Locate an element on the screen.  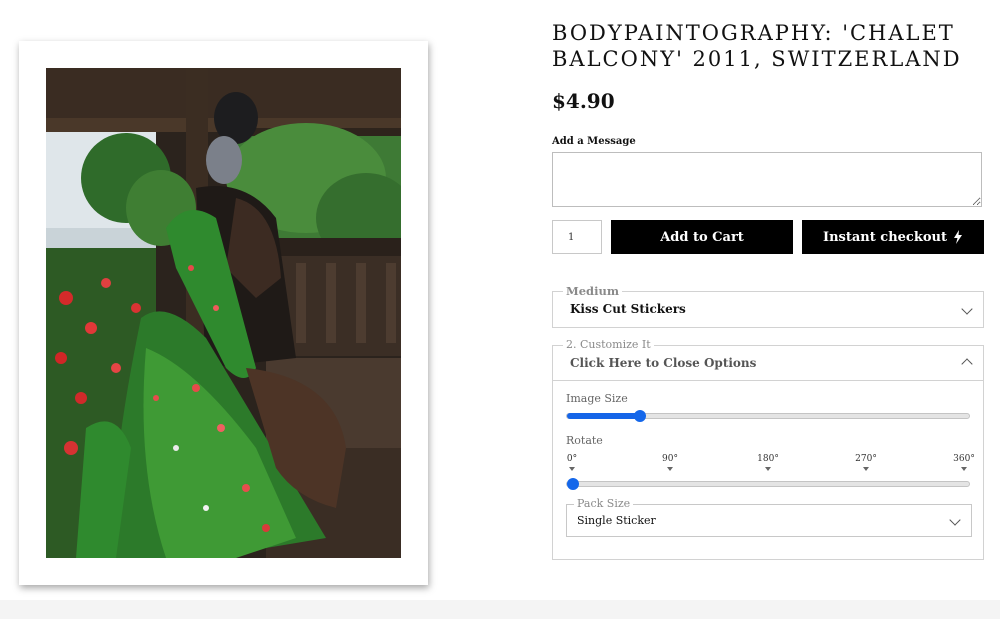
page-footer-strip is located at coordinates (500, 609).